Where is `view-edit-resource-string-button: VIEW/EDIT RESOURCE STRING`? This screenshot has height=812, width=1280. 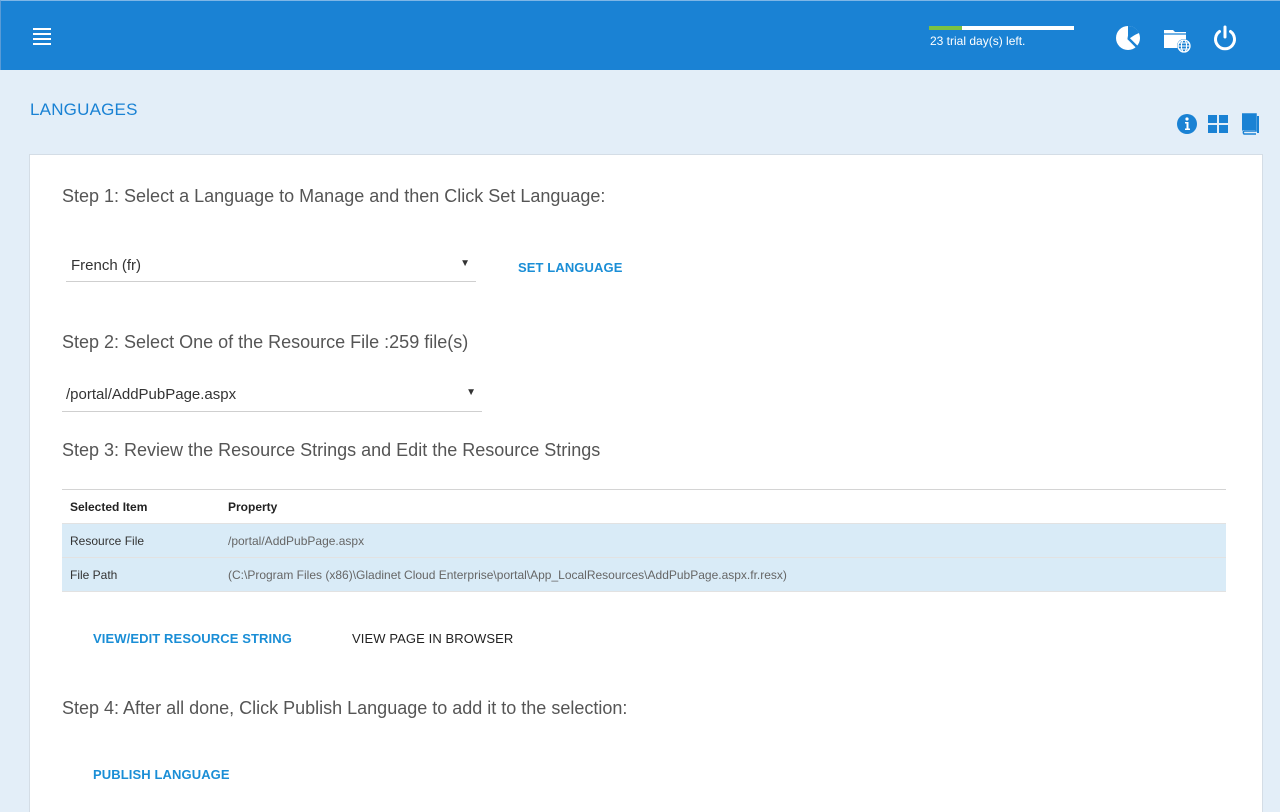
view-edit-resource-string-button: VIEW/EDIT RESOURCE STRING is located at coordinates (192, 638).